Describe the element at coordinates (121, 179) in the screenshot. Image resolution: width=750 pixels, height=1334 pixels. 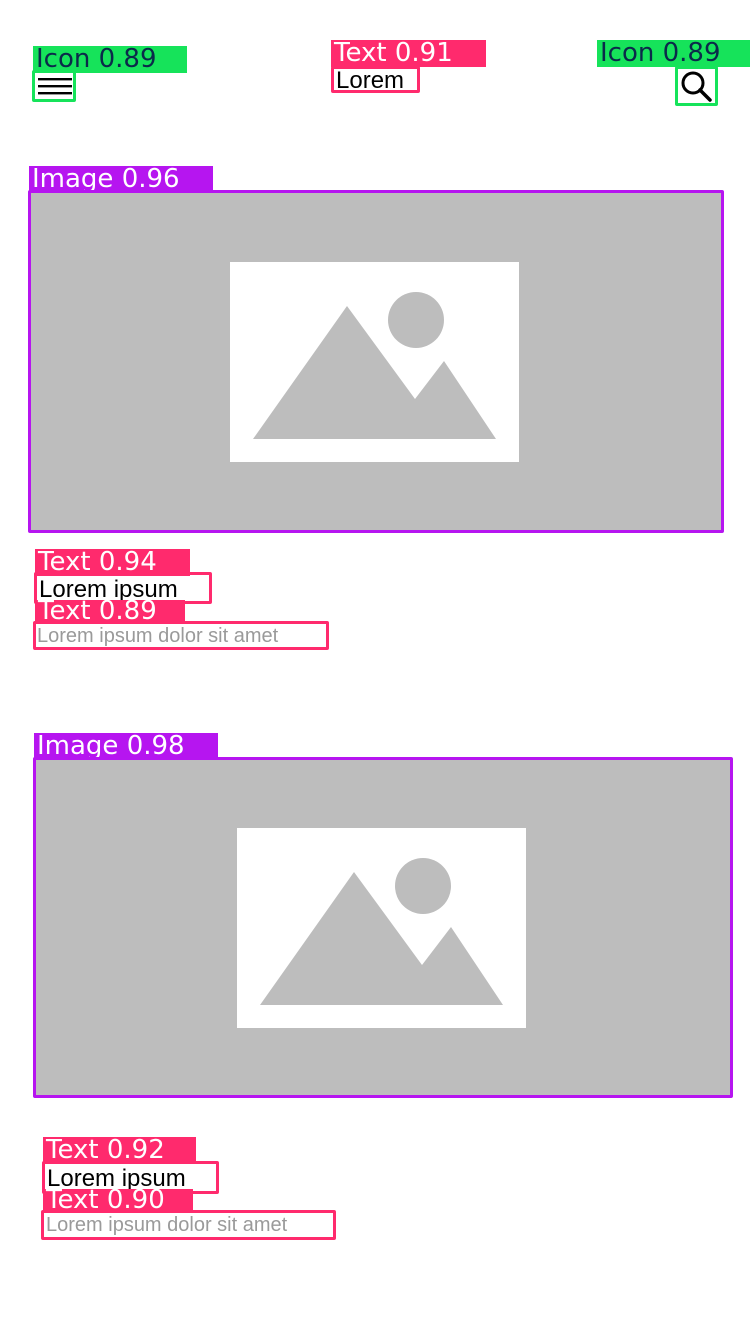
I see `detection-label-image-1: Image 0.96` at that location.